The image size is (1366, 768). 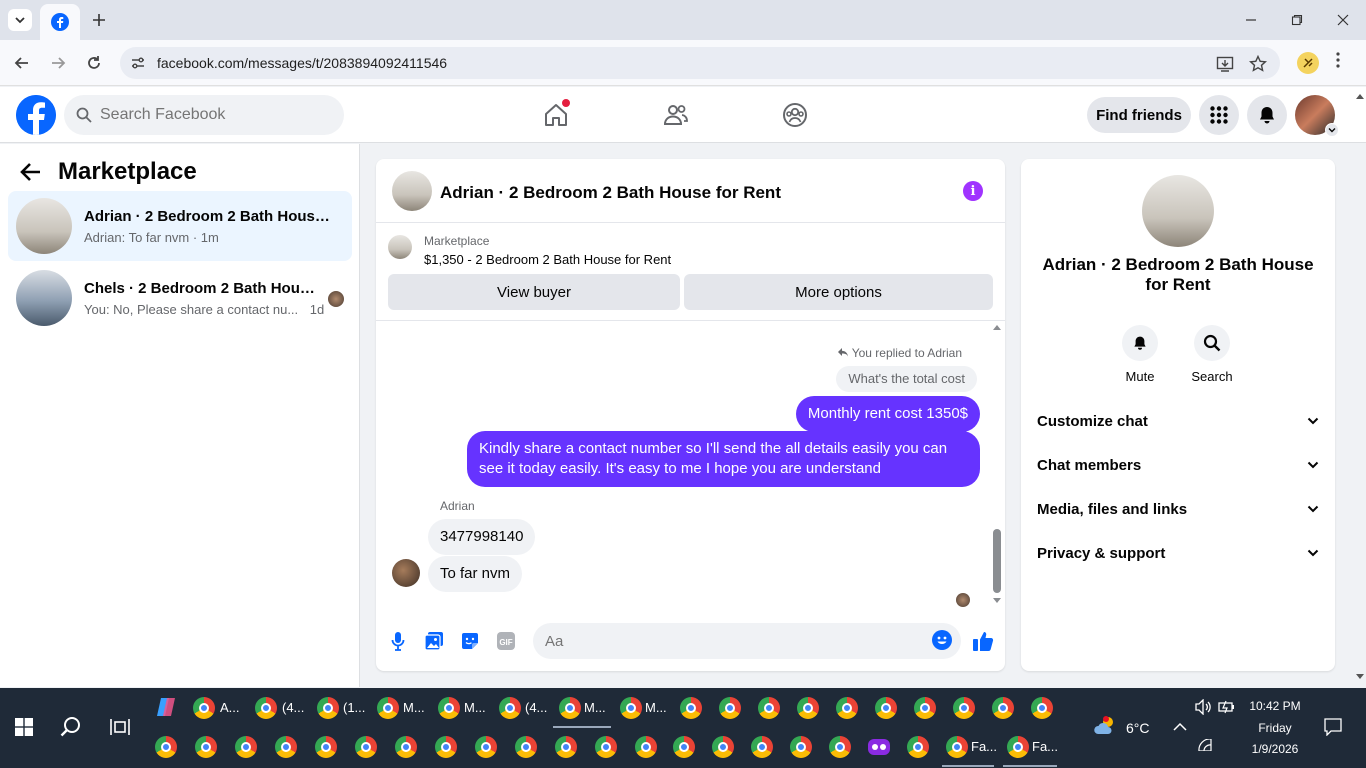 I want to click on incoming-message: 3477998140, so click(x=482, y=537).